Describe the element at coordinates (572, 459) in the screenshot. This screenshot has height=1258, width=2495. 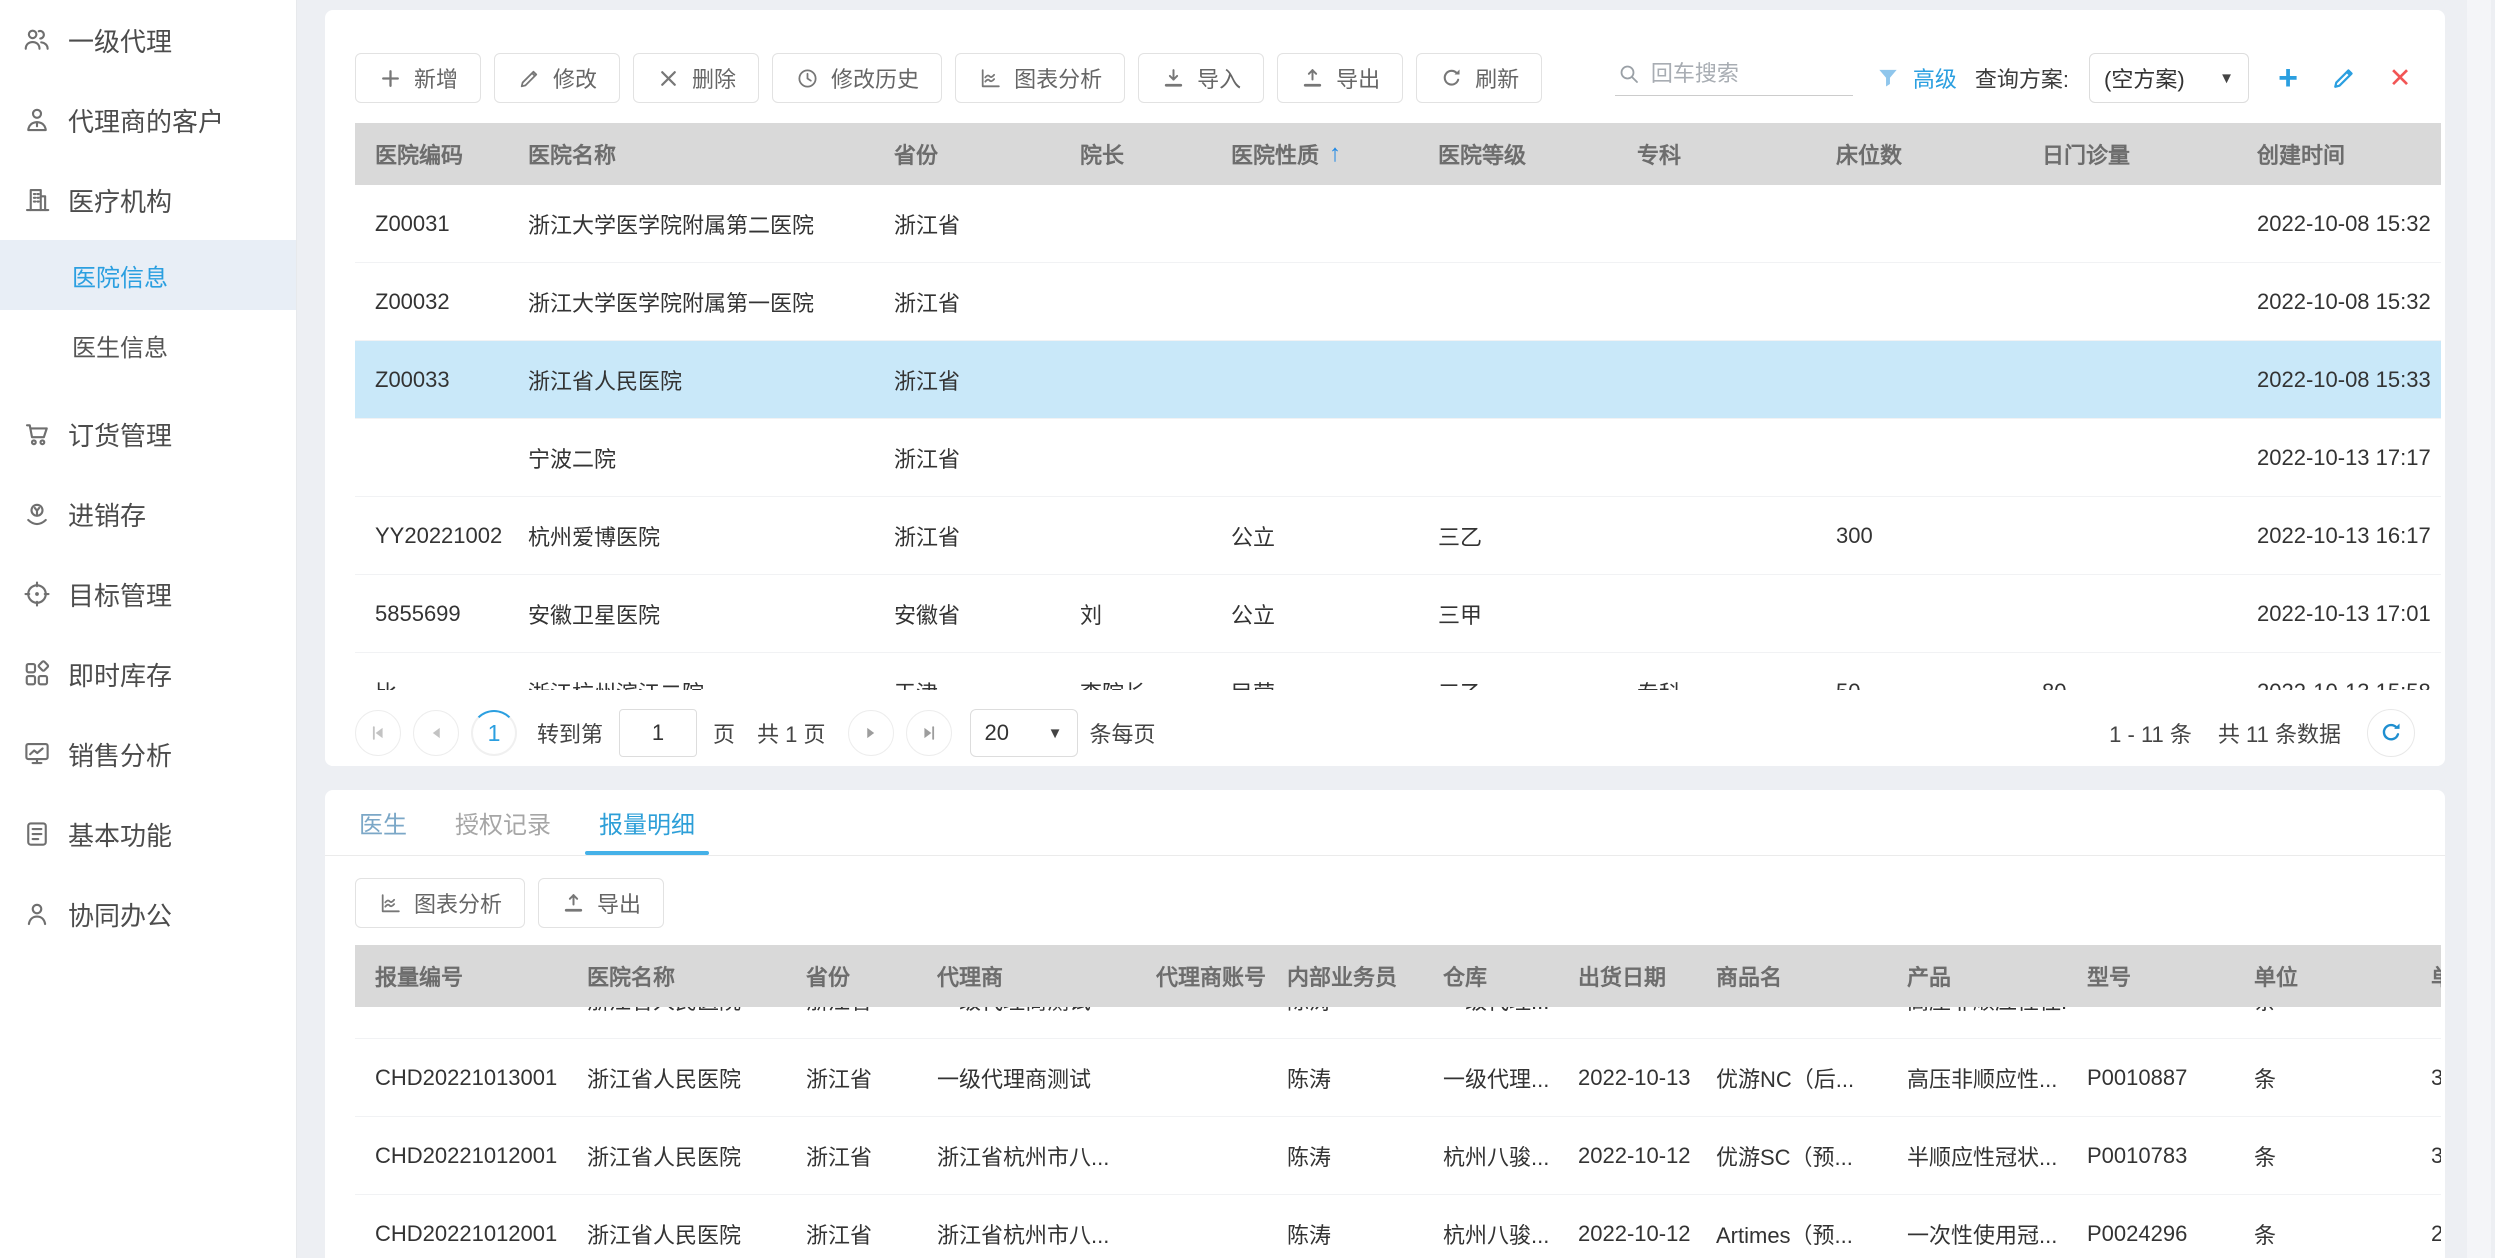
I see `table-cell: 宁波二院` at that location.